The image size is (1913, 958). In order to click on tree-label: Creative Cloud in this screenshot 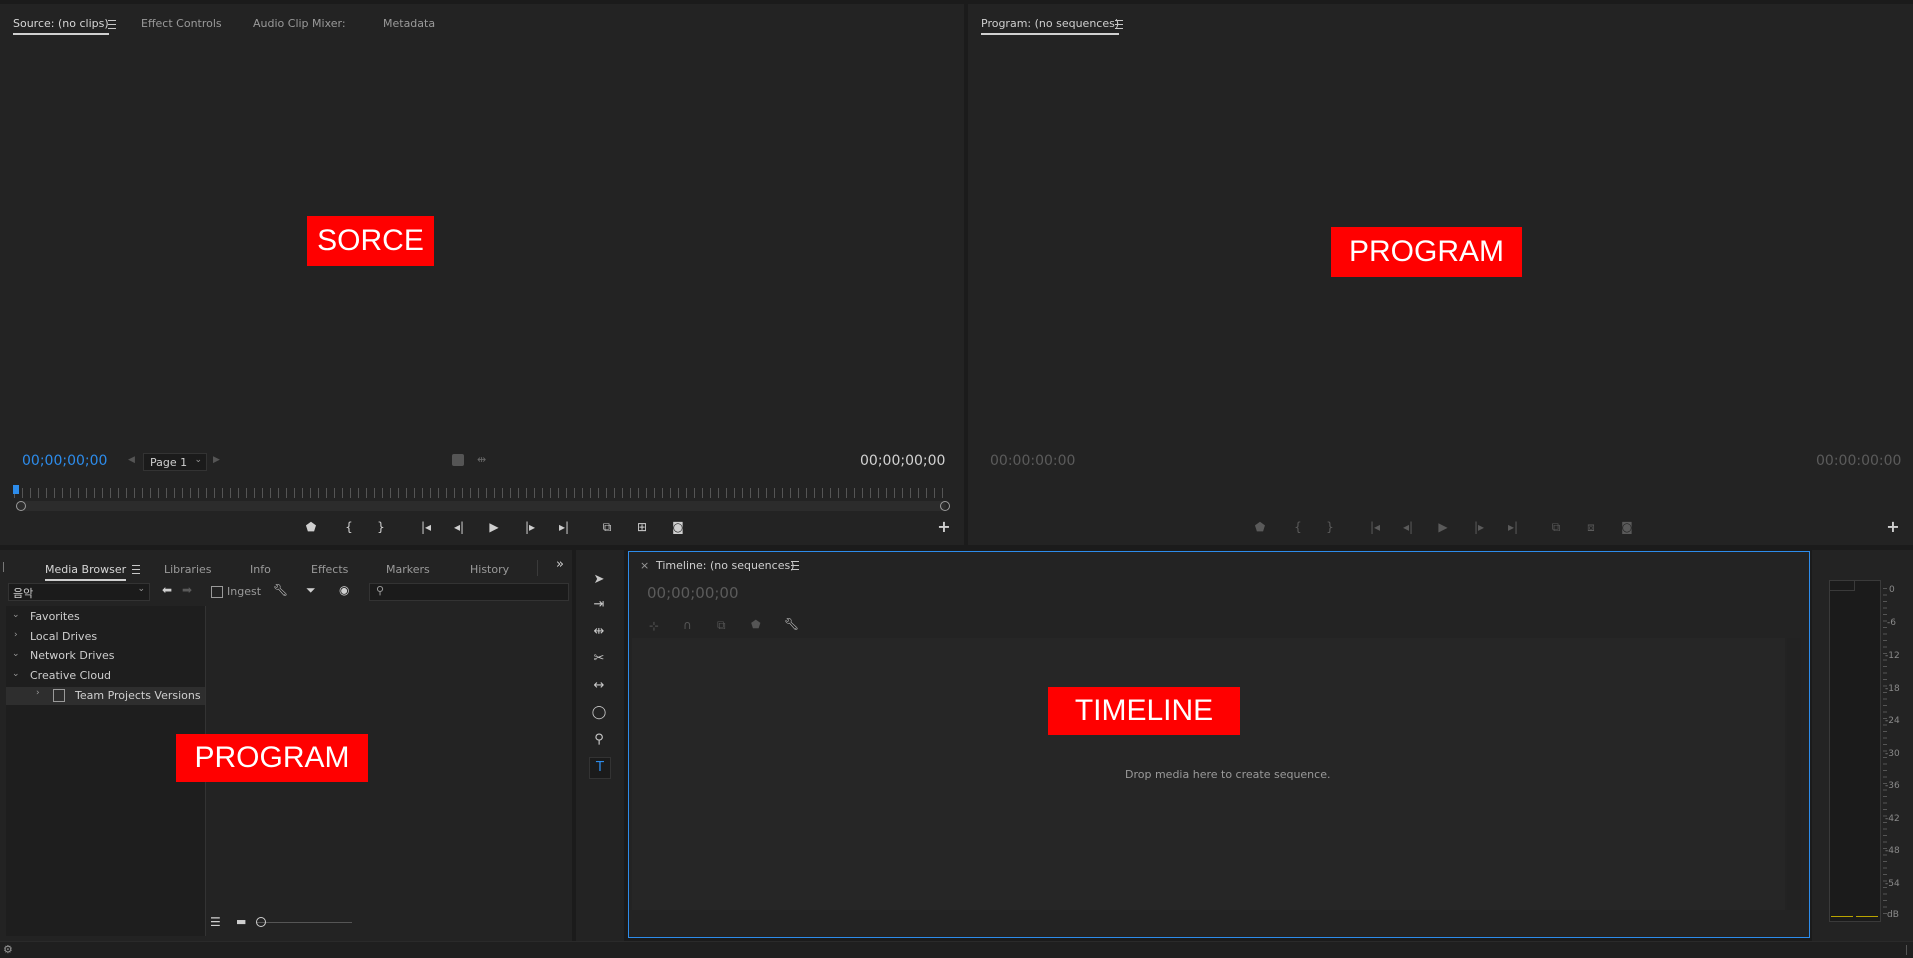, I will do `click(71, 675)`.